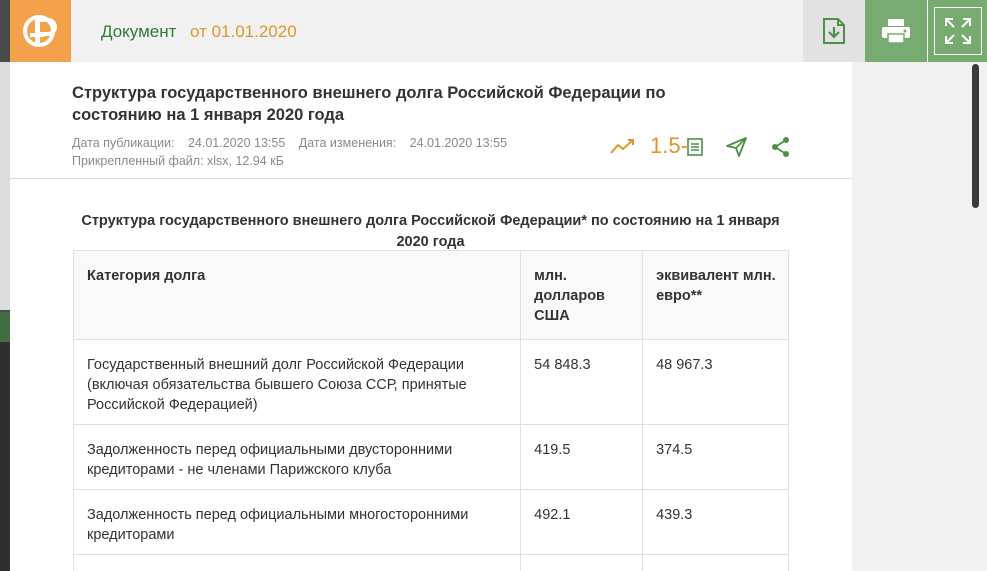  I want to click on cbr-logo-icon, so click(40, 31).